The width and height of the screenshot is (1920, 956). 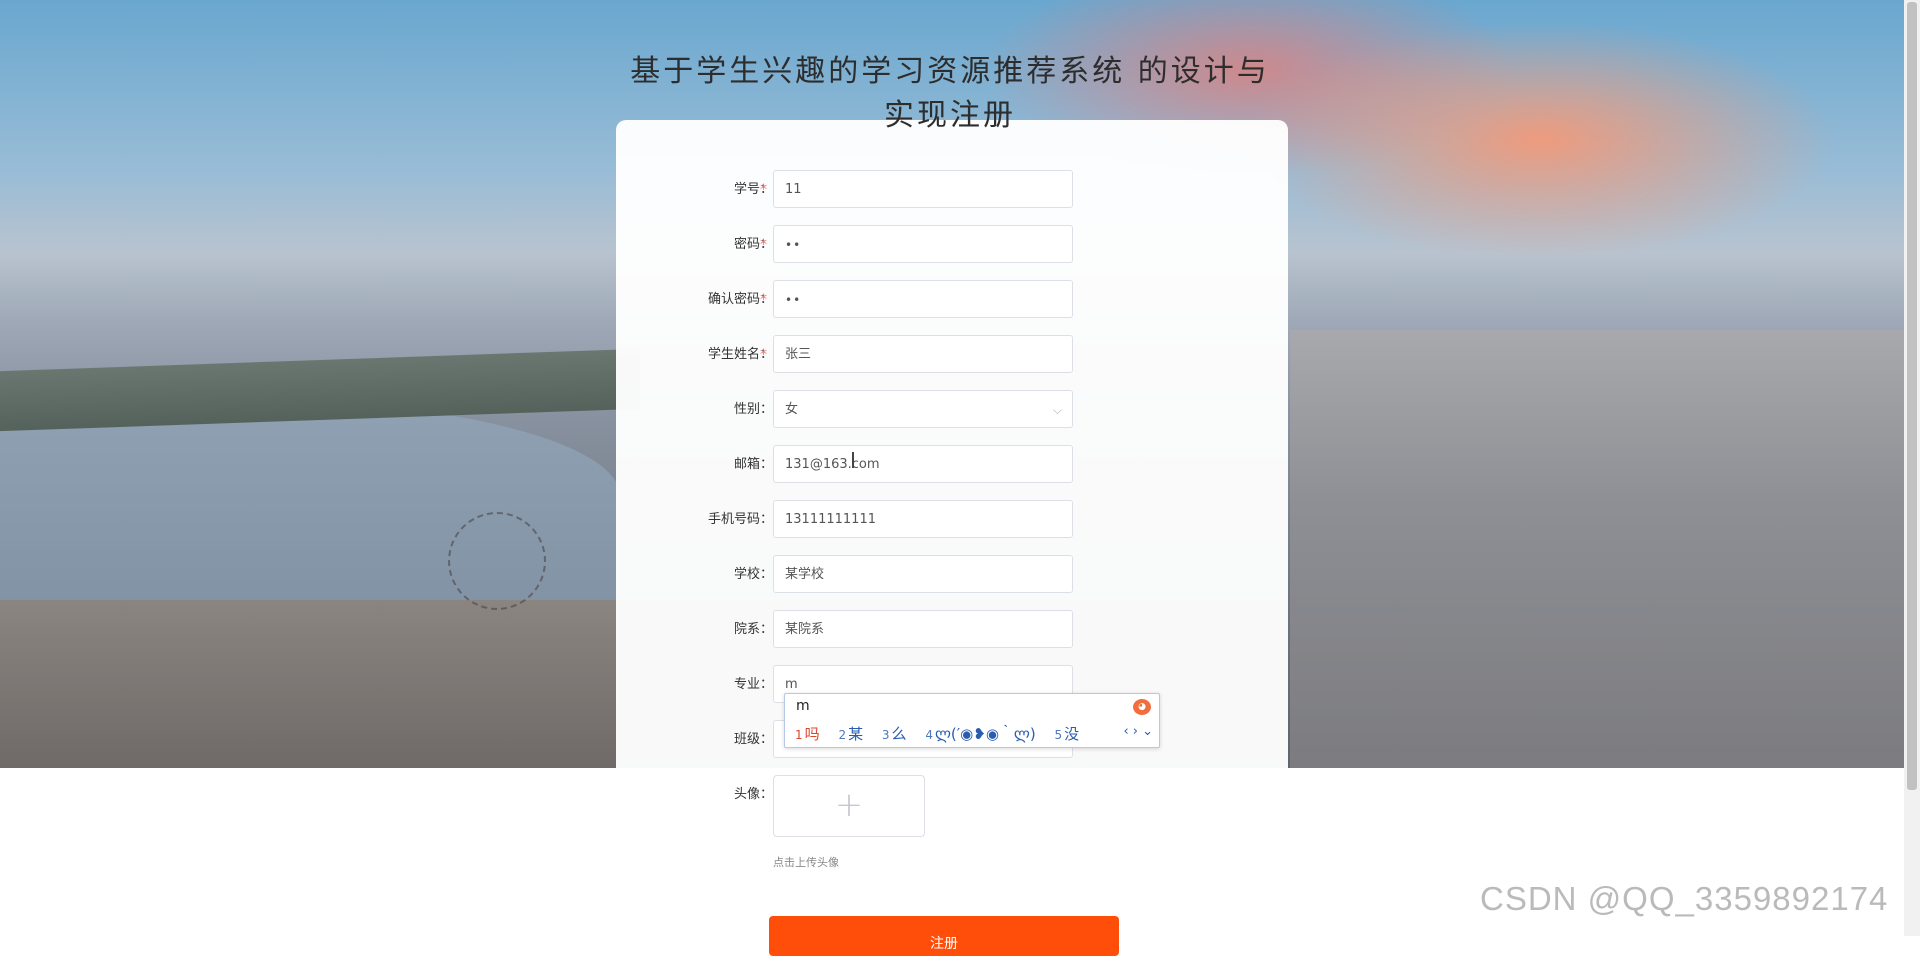 I want to click on field-label: 学号：, so click(x=753, y=189).